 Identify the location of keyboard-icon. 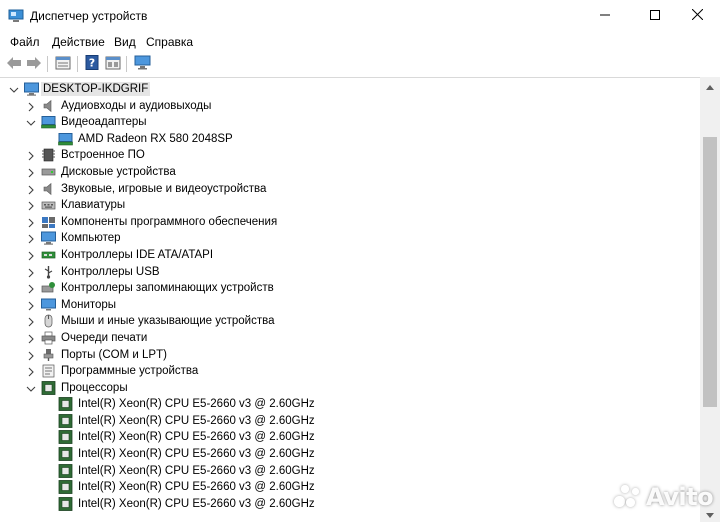
(48, 205).